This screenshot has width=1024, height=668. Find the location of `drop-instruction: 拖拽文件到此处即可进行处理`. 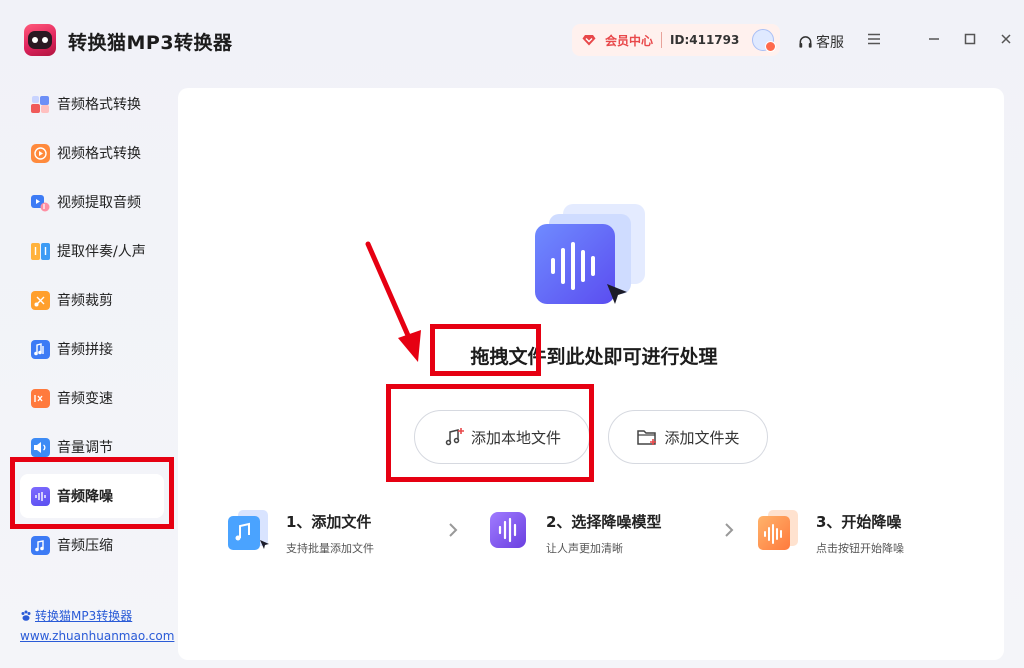

drop-instruction: 拖拽文件到此处即可进行处理 is located at coordinates (594, 357).